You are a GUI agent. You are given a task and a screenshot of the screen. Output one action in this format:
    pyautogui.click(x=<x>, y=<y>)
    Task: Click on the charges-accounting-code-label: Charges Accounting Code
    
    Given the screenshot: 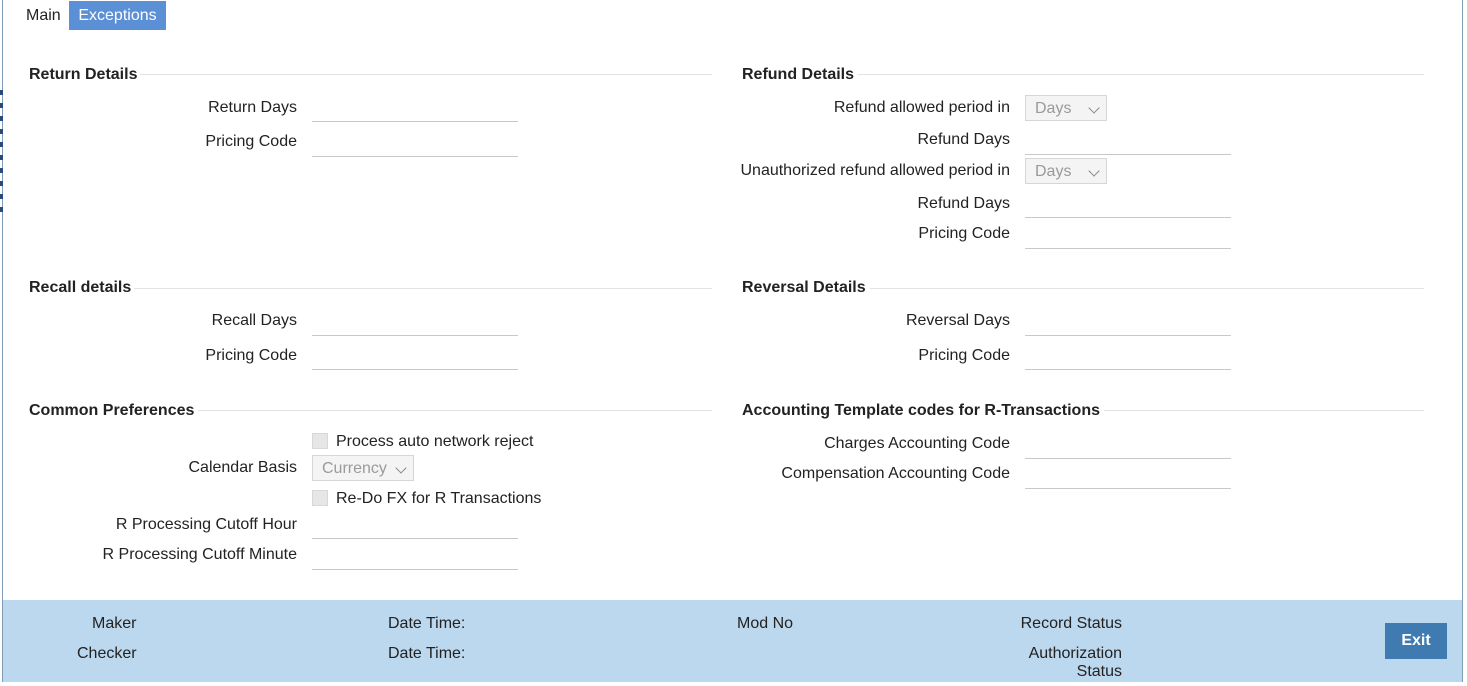 What is the action you would take?
    pyautogui.click(x=917, y=443)
    